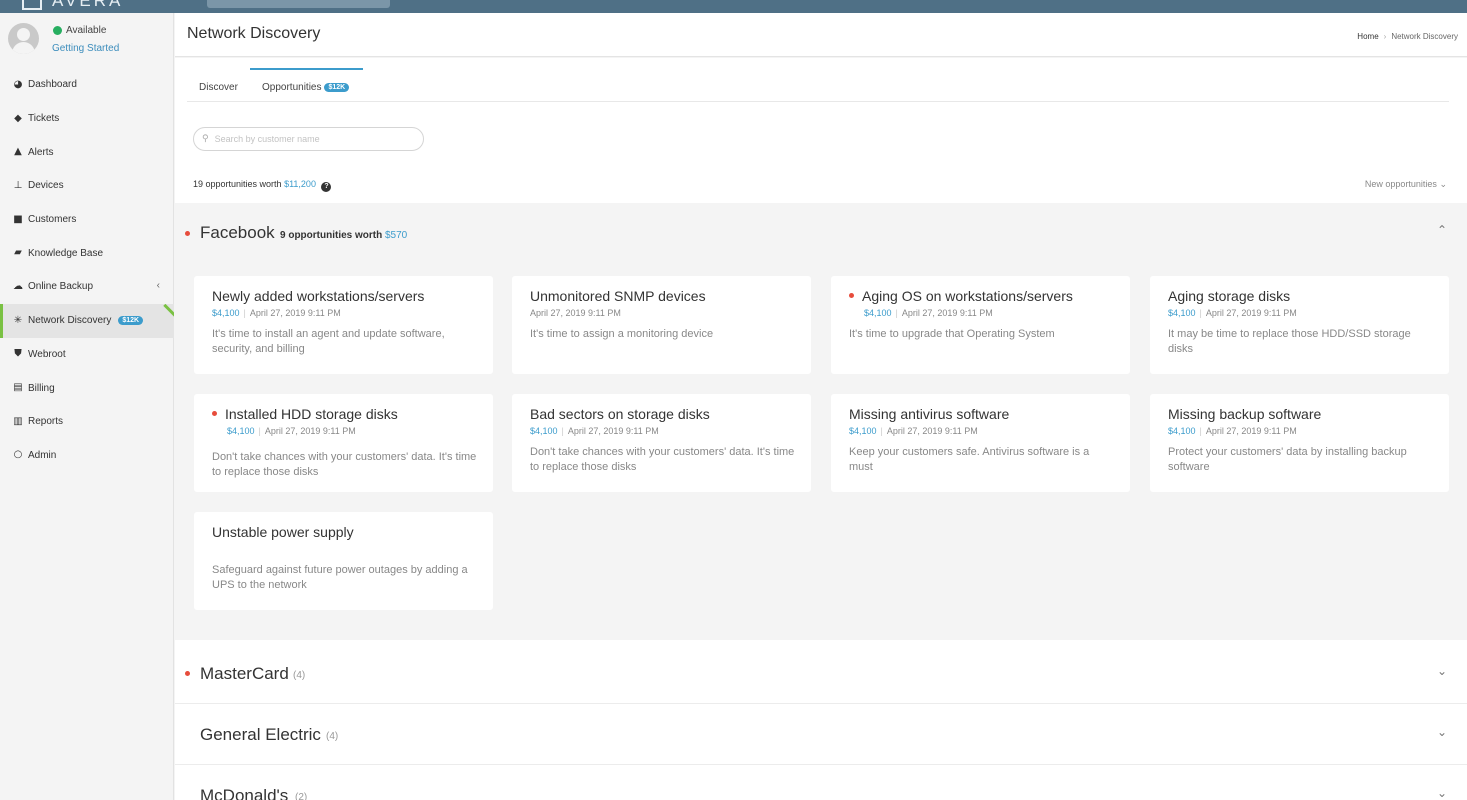 Image resolution: width=1467 pixels, height=800 pixels. What do you see at coordinates (818, 85) in the screenshot?
I see `tab-bar: Discover Opportunities $12K` at bounding box center [818, 85].